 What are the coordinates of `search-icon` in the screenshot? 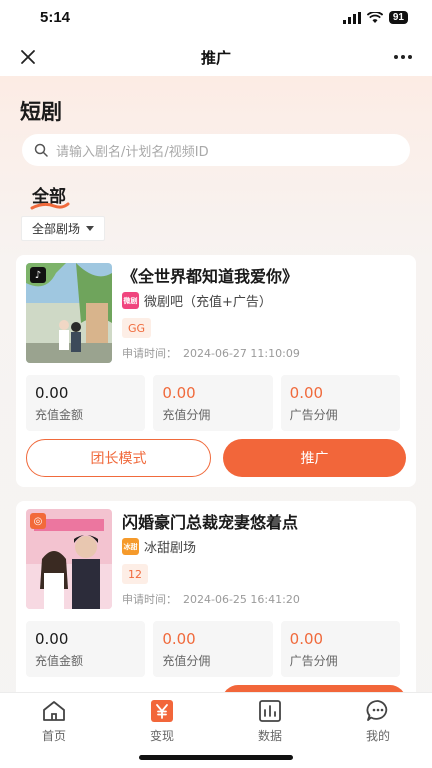 It's located at (41, 150).